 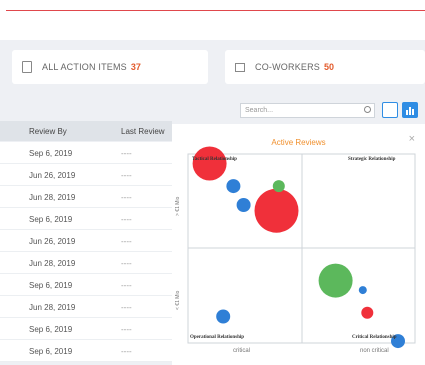 What do you see at coordinates (178, 206) in the screenshot?
I see `y-axis-top-label: > €1 Mio` at bounding box center [178, 206].